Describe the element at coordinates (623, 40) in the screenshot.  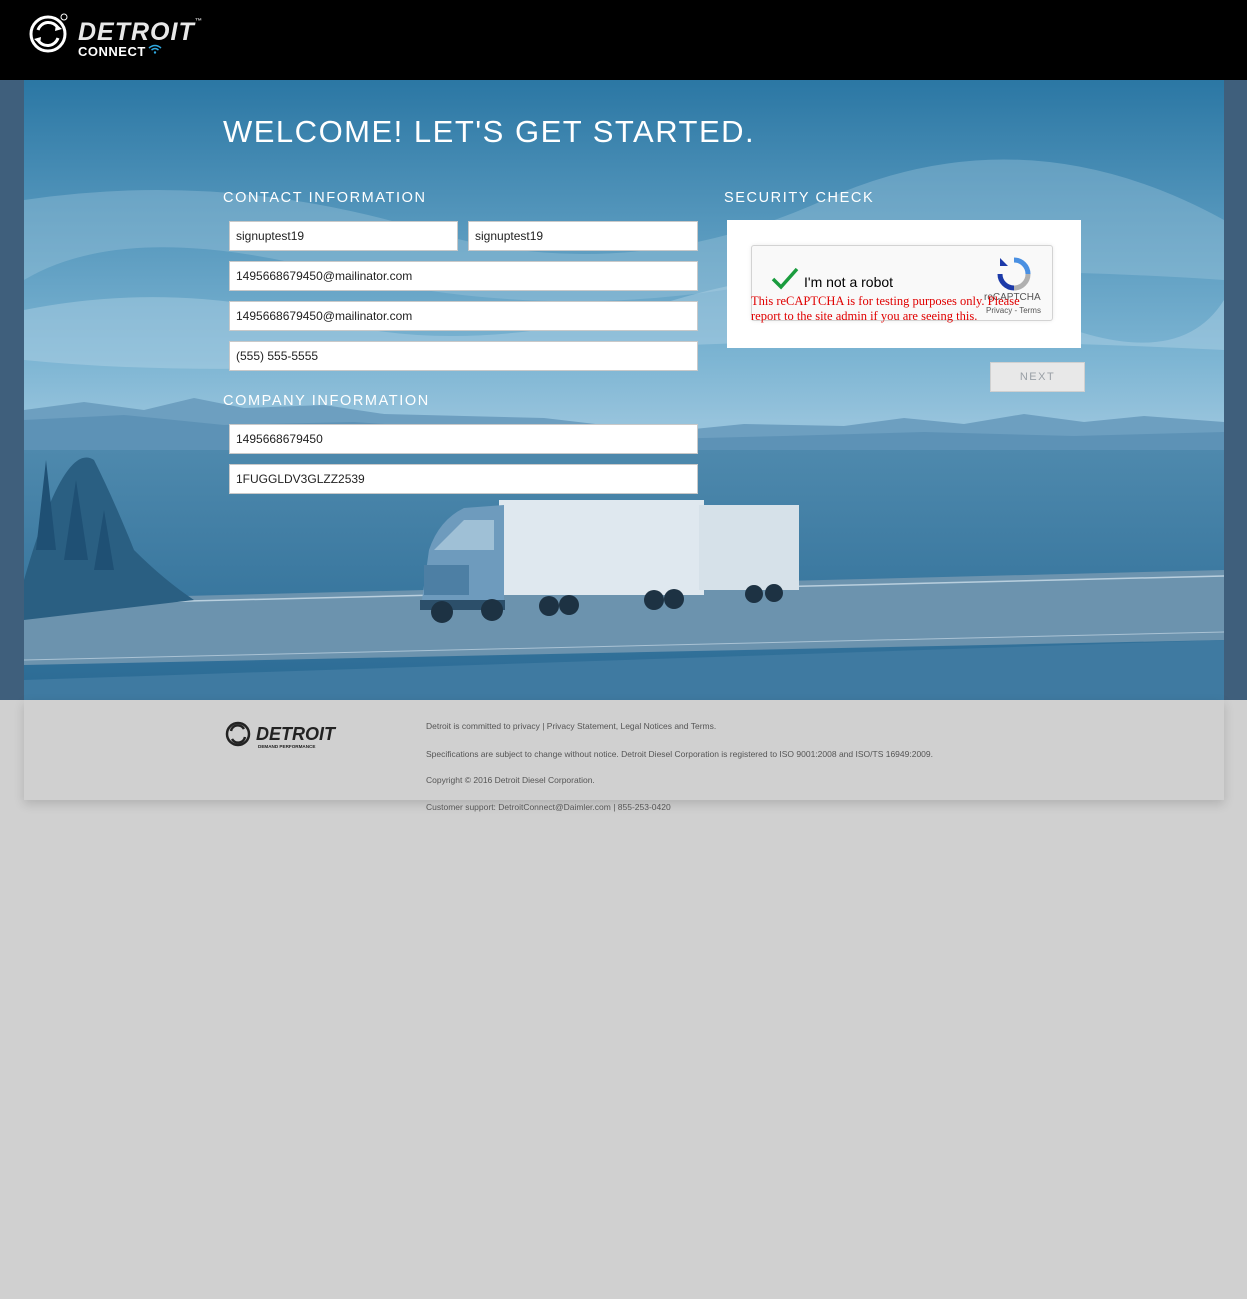
I see `top-bar: DETROIT™ CONNECT` at that location.